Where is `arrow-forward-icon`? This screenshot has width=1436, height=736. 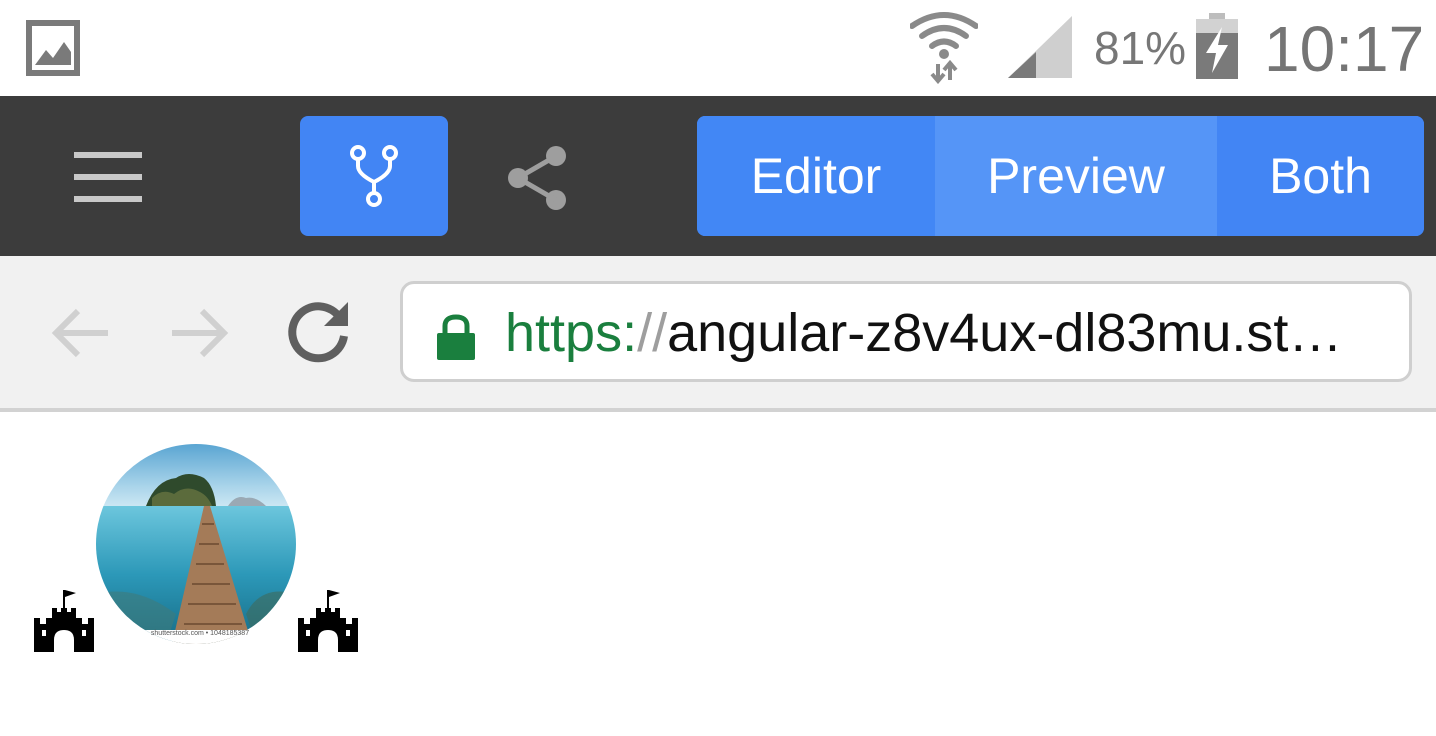
arrow-forward-icon is located at coordinates (199, 333).